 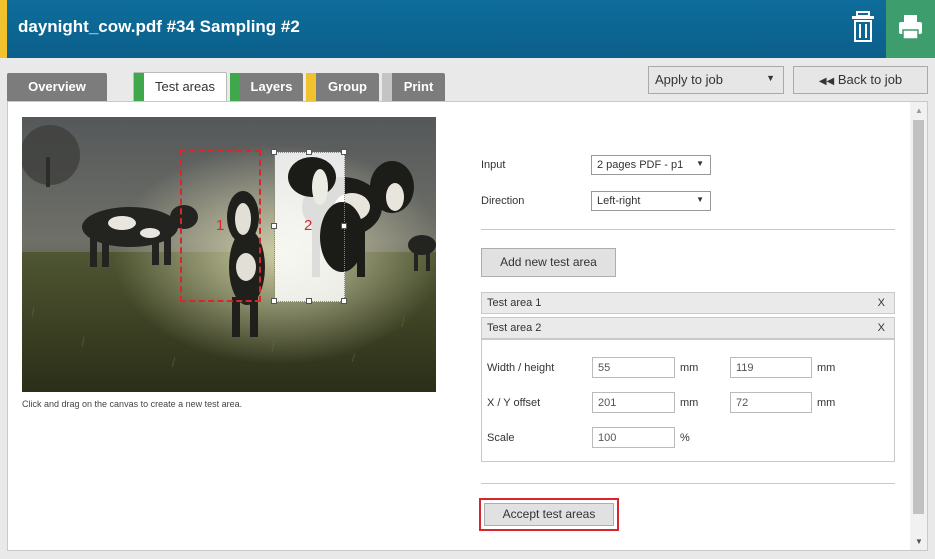 What do you see at coordinates (881, 328) in the screenshot?
I see `remove-test-area-2-button: X` at bounding box center [881, 328].